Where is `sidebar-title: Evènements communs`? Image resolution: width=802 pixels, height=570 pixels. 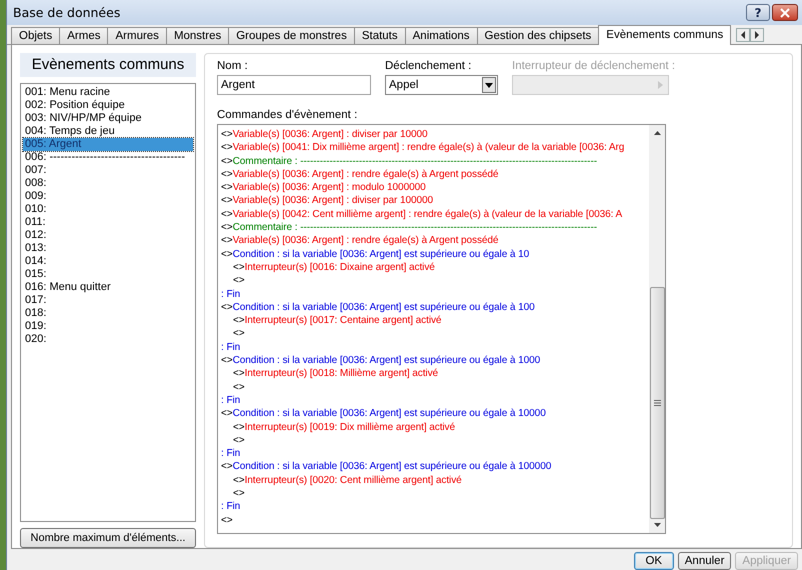 sidebar-title: Evènements communs is located at coordinates (108, 65).